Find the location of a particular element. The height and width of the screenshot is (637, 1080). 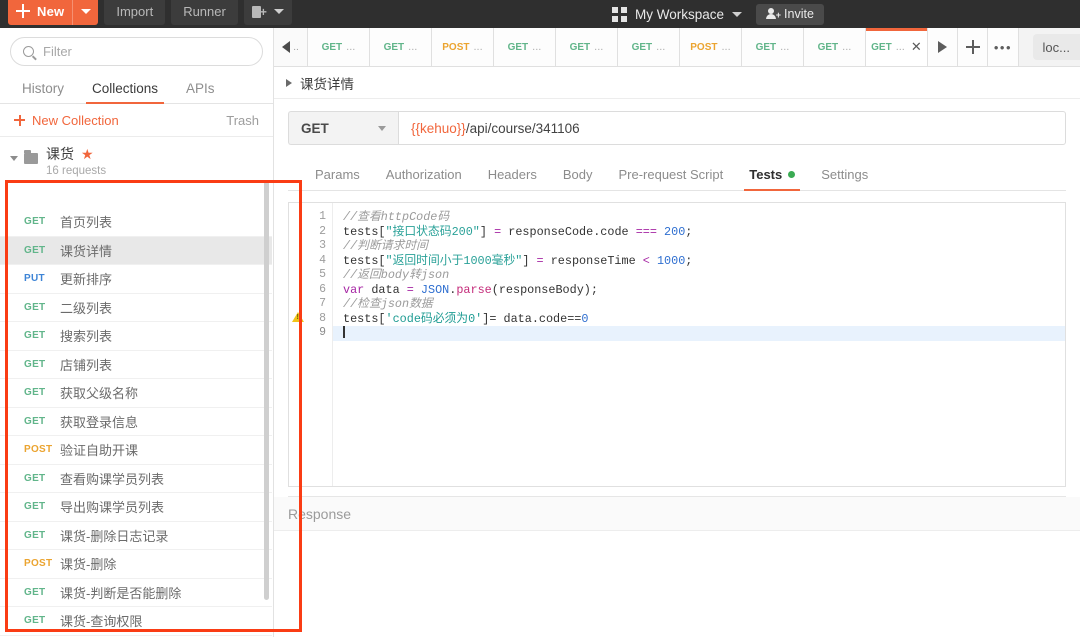

new-tab-button is located at coordinates (973, 47).